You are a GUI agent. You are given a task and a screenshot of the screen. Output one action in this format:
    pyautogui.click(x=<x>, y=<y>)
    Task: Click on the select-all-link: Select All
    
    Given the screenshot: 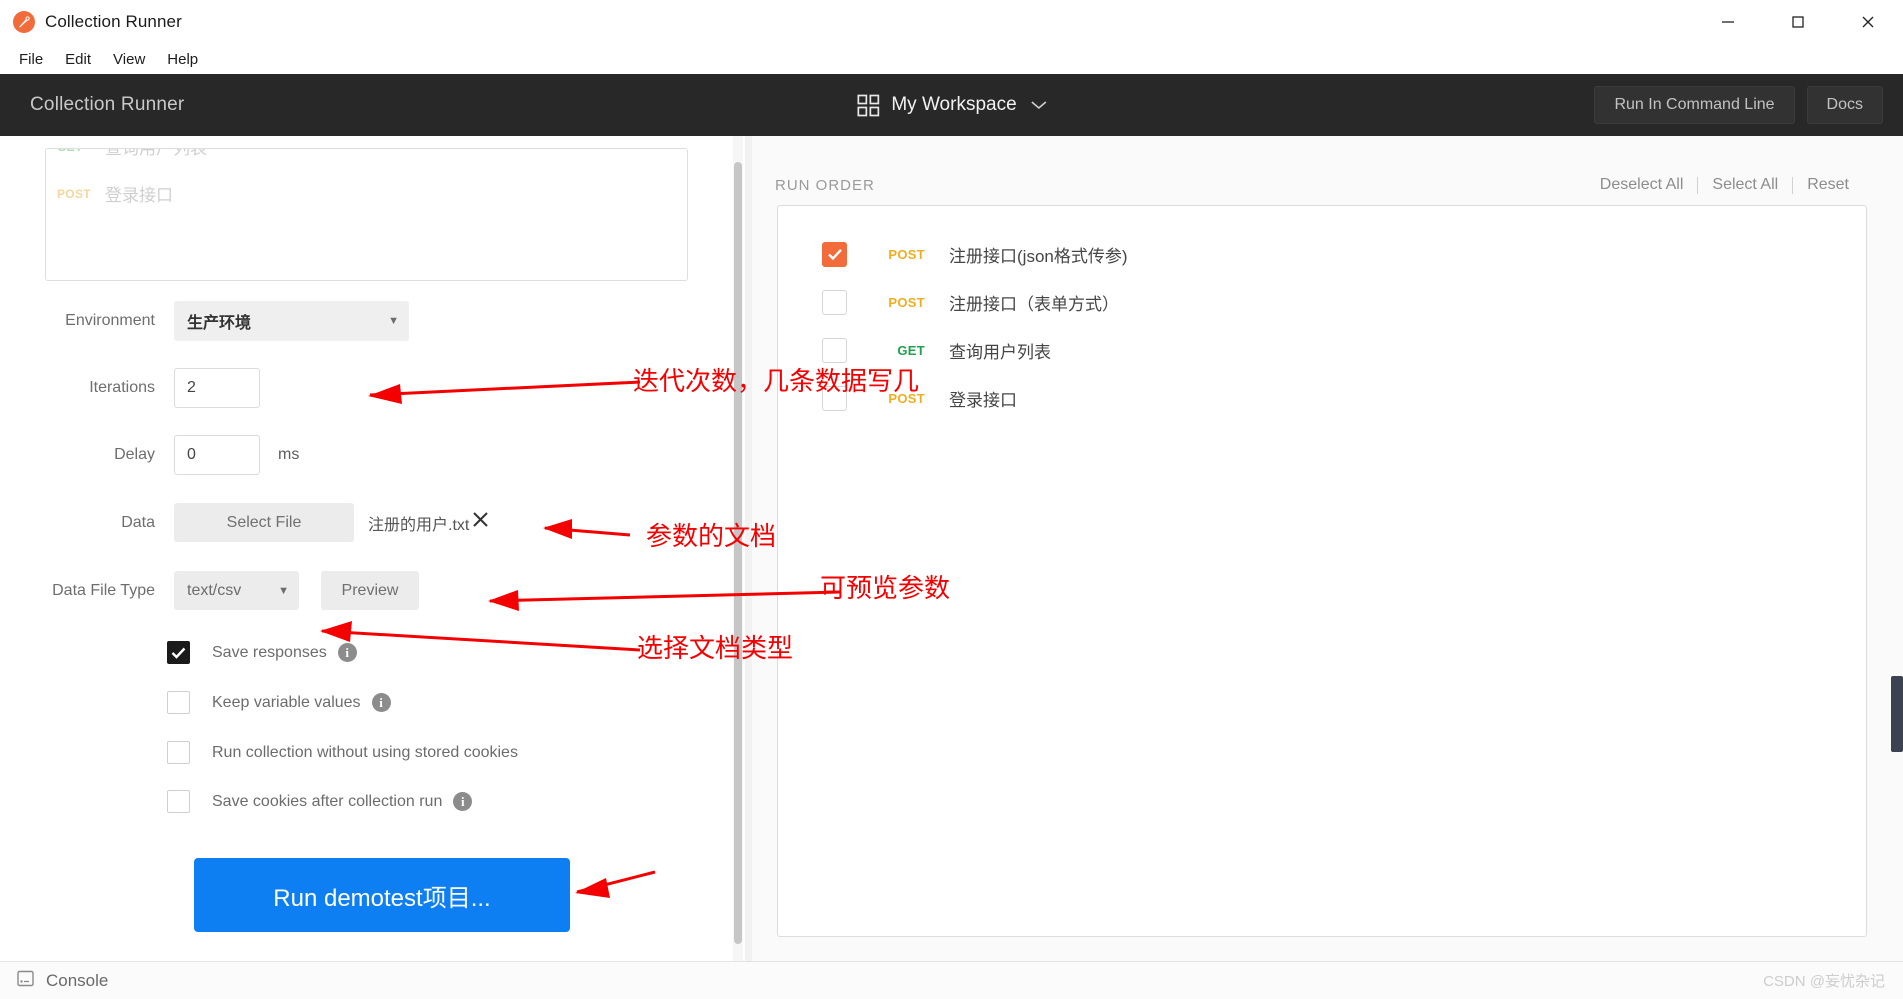 What is the action you would take?
    pyautogui.click(x=1745, y=185)
    